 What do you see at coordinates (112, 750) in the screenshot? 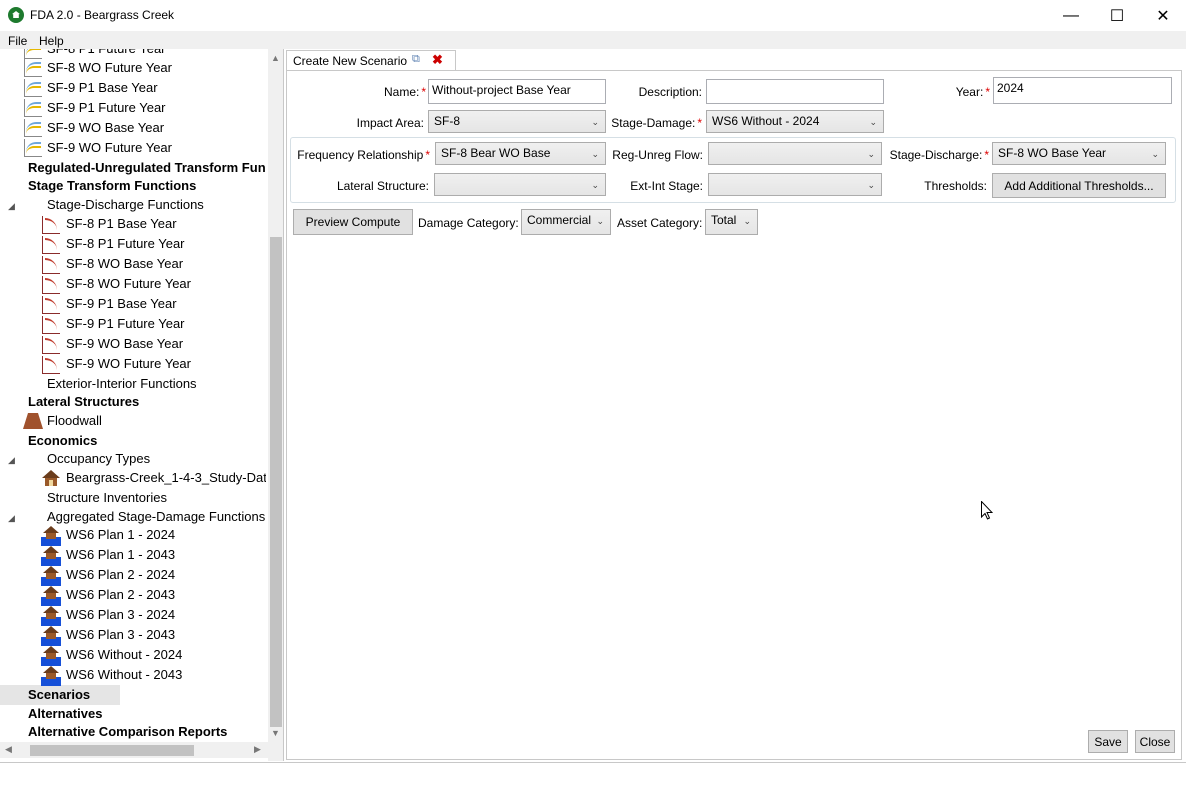
I see `tree-hscroll-thumb` at bounding box center [112, 750].